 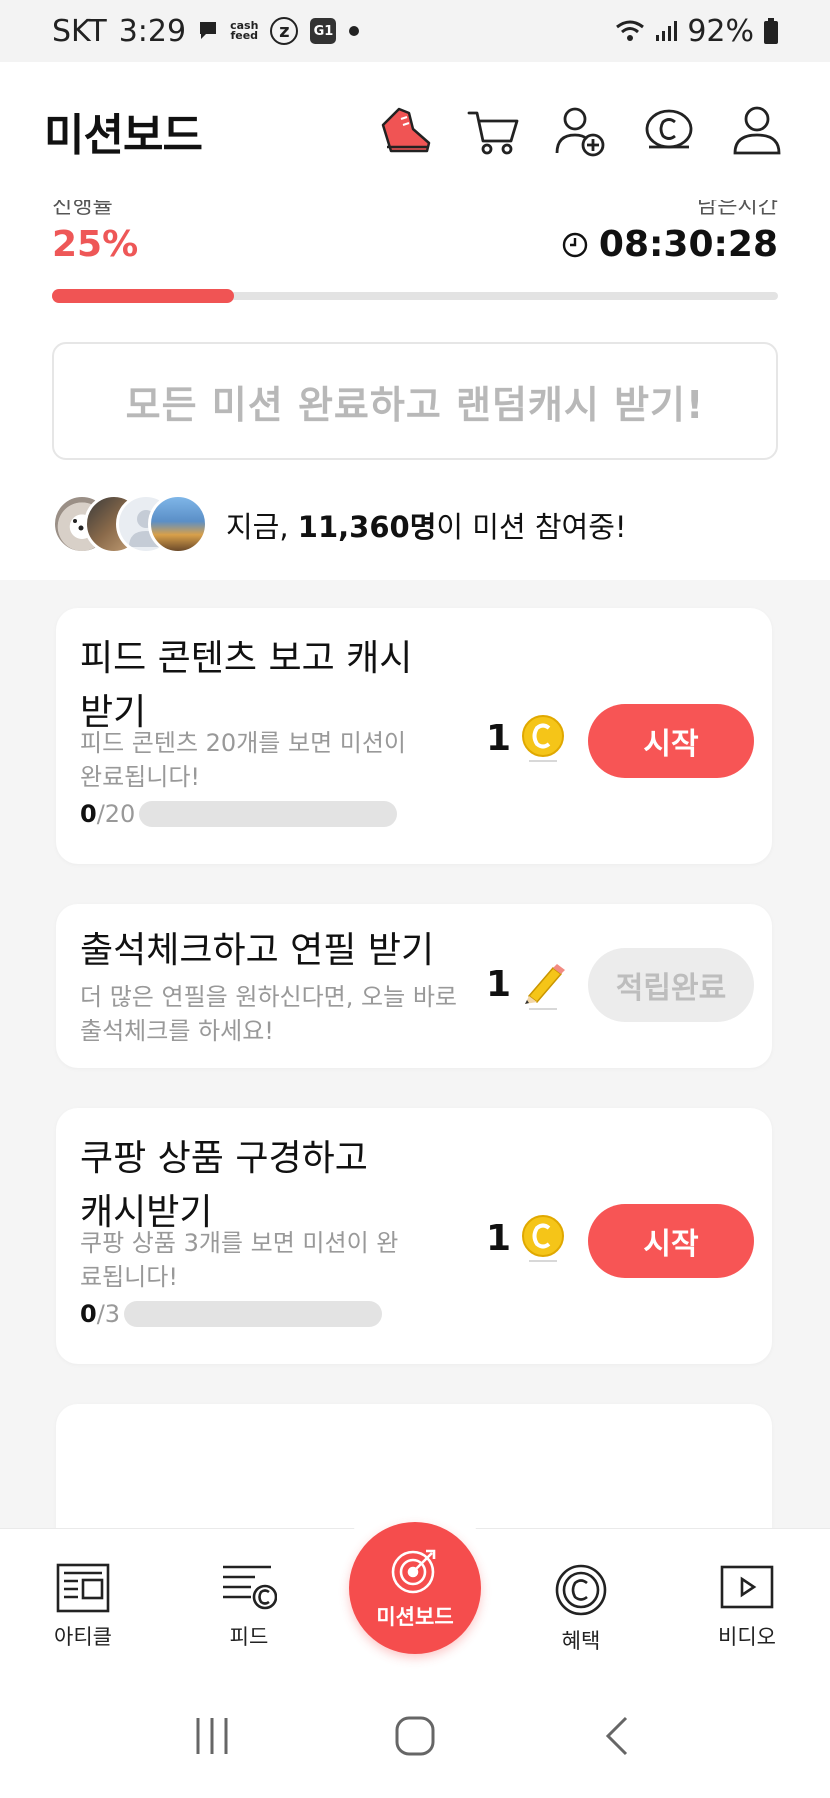 I want to click on feed-icon, so click(x=250, y=1587).